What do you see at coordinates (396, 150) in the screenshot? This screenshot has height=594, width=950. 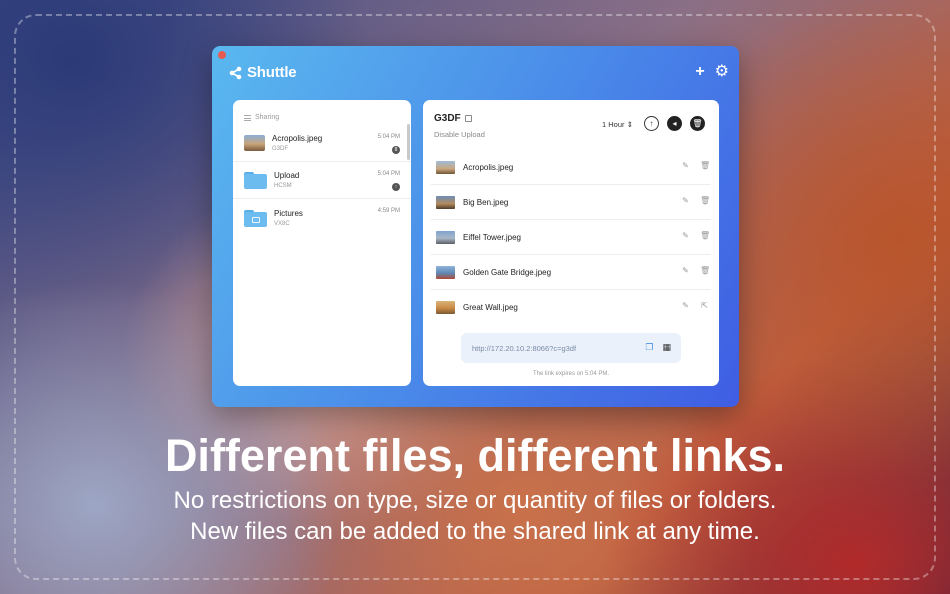 I see `count-badge: 8` at bounding box center [396, 150].